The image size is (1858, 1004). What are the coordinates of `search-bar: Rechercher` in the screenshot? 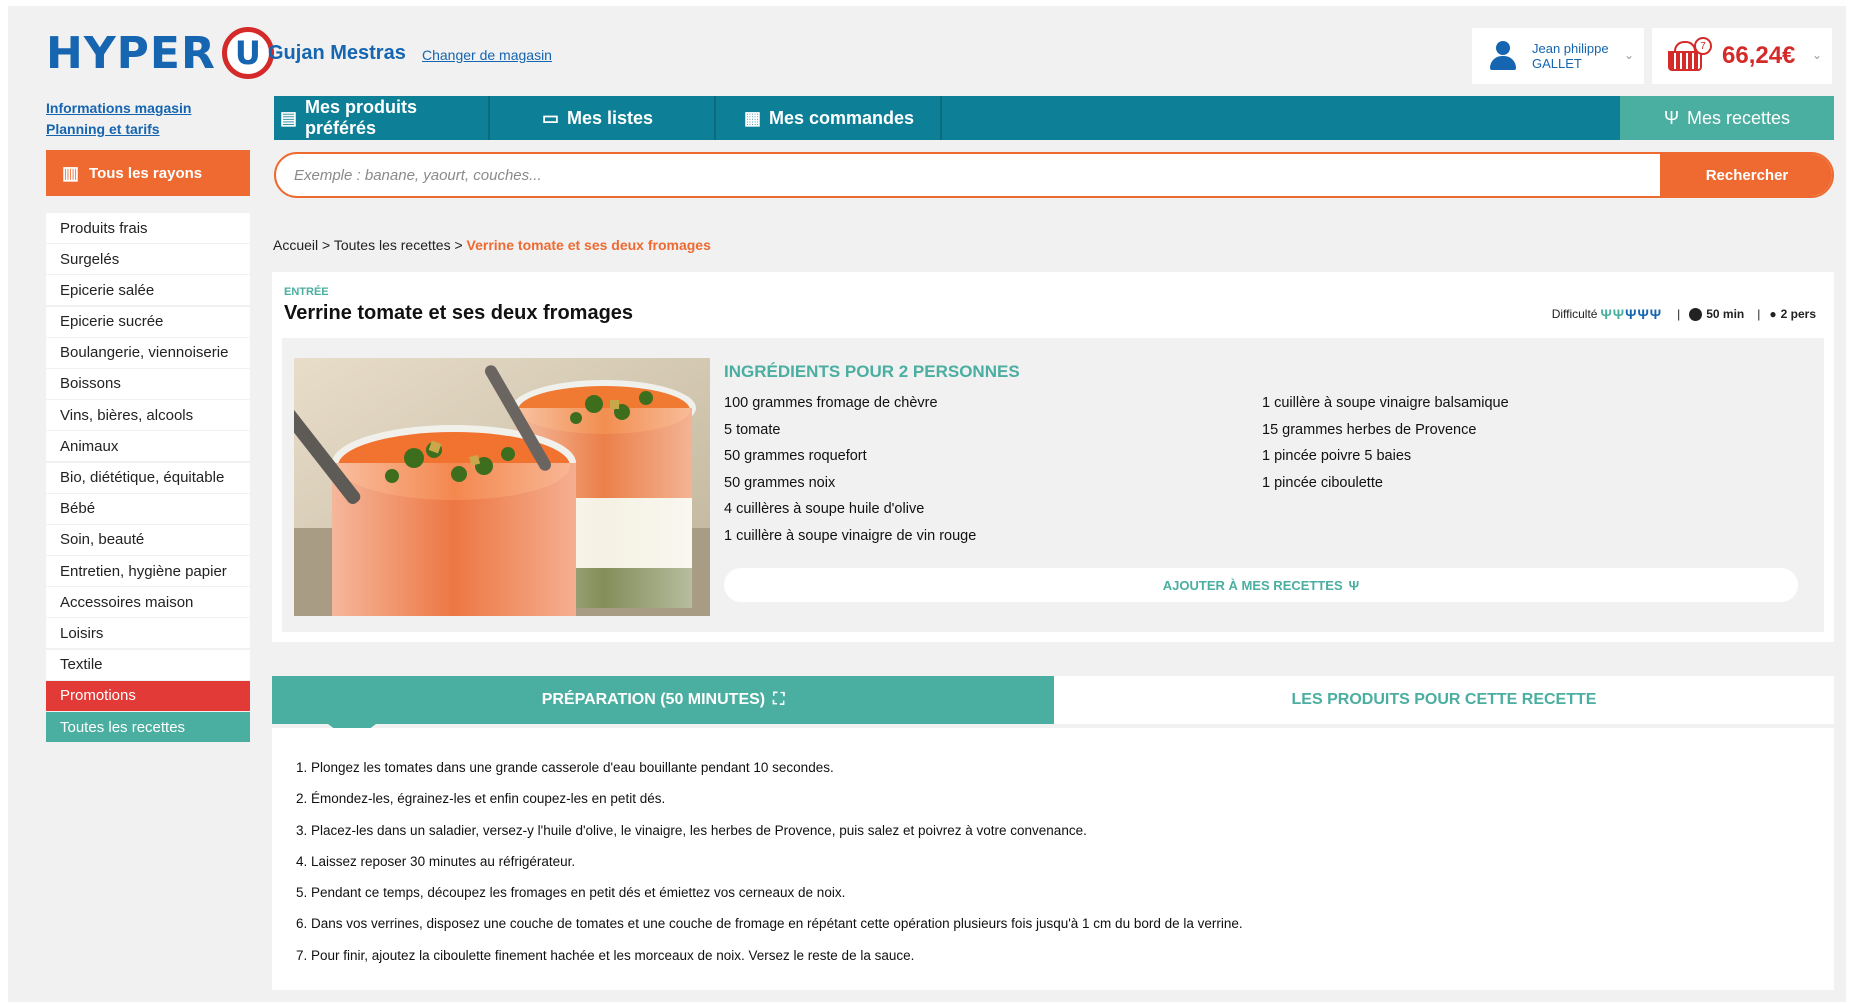 It's located at (1054, 175).